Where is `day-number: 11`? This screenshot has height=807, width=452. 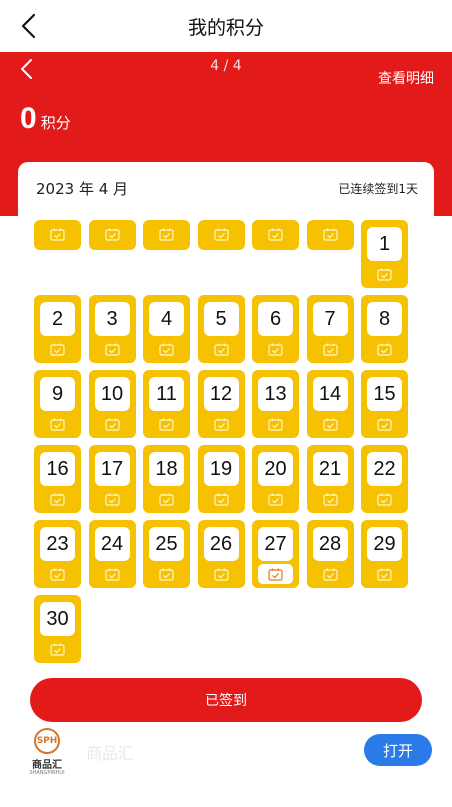
day-number: 11 is located at coordinates (166, 394).